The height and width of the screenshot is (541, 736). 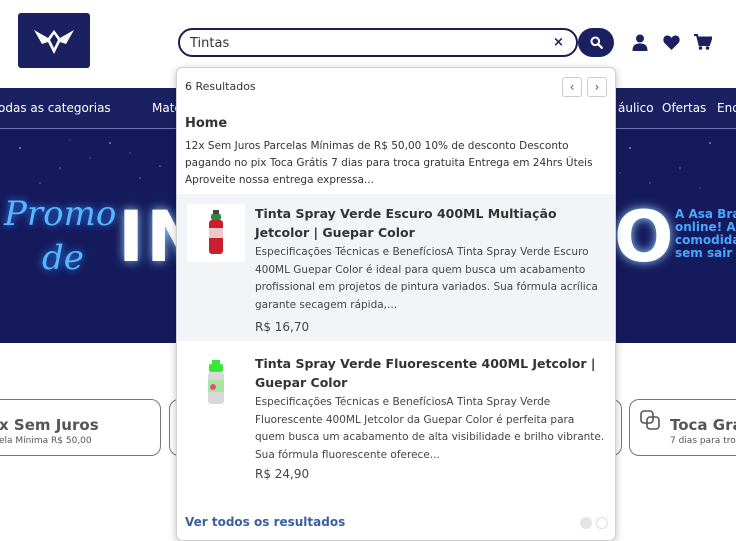 What do you see at coordinates (684, 108) in the screenshot?
I see `nav-item-ofertas: Ofertas` at bounding box center [684, 108].